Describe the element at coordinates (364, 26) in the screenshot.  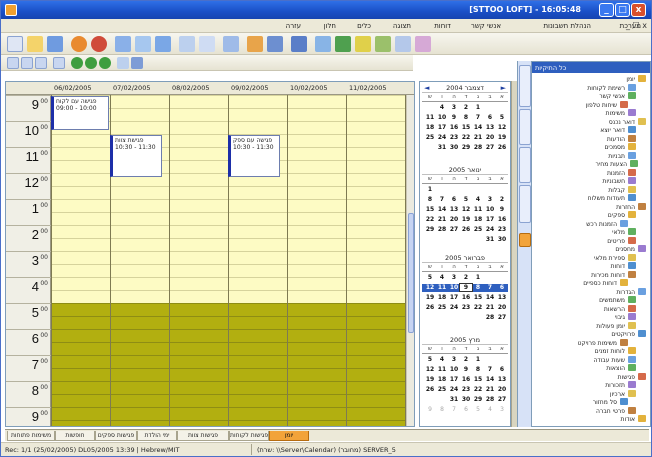
I see `menu-item: כלים` at that location.